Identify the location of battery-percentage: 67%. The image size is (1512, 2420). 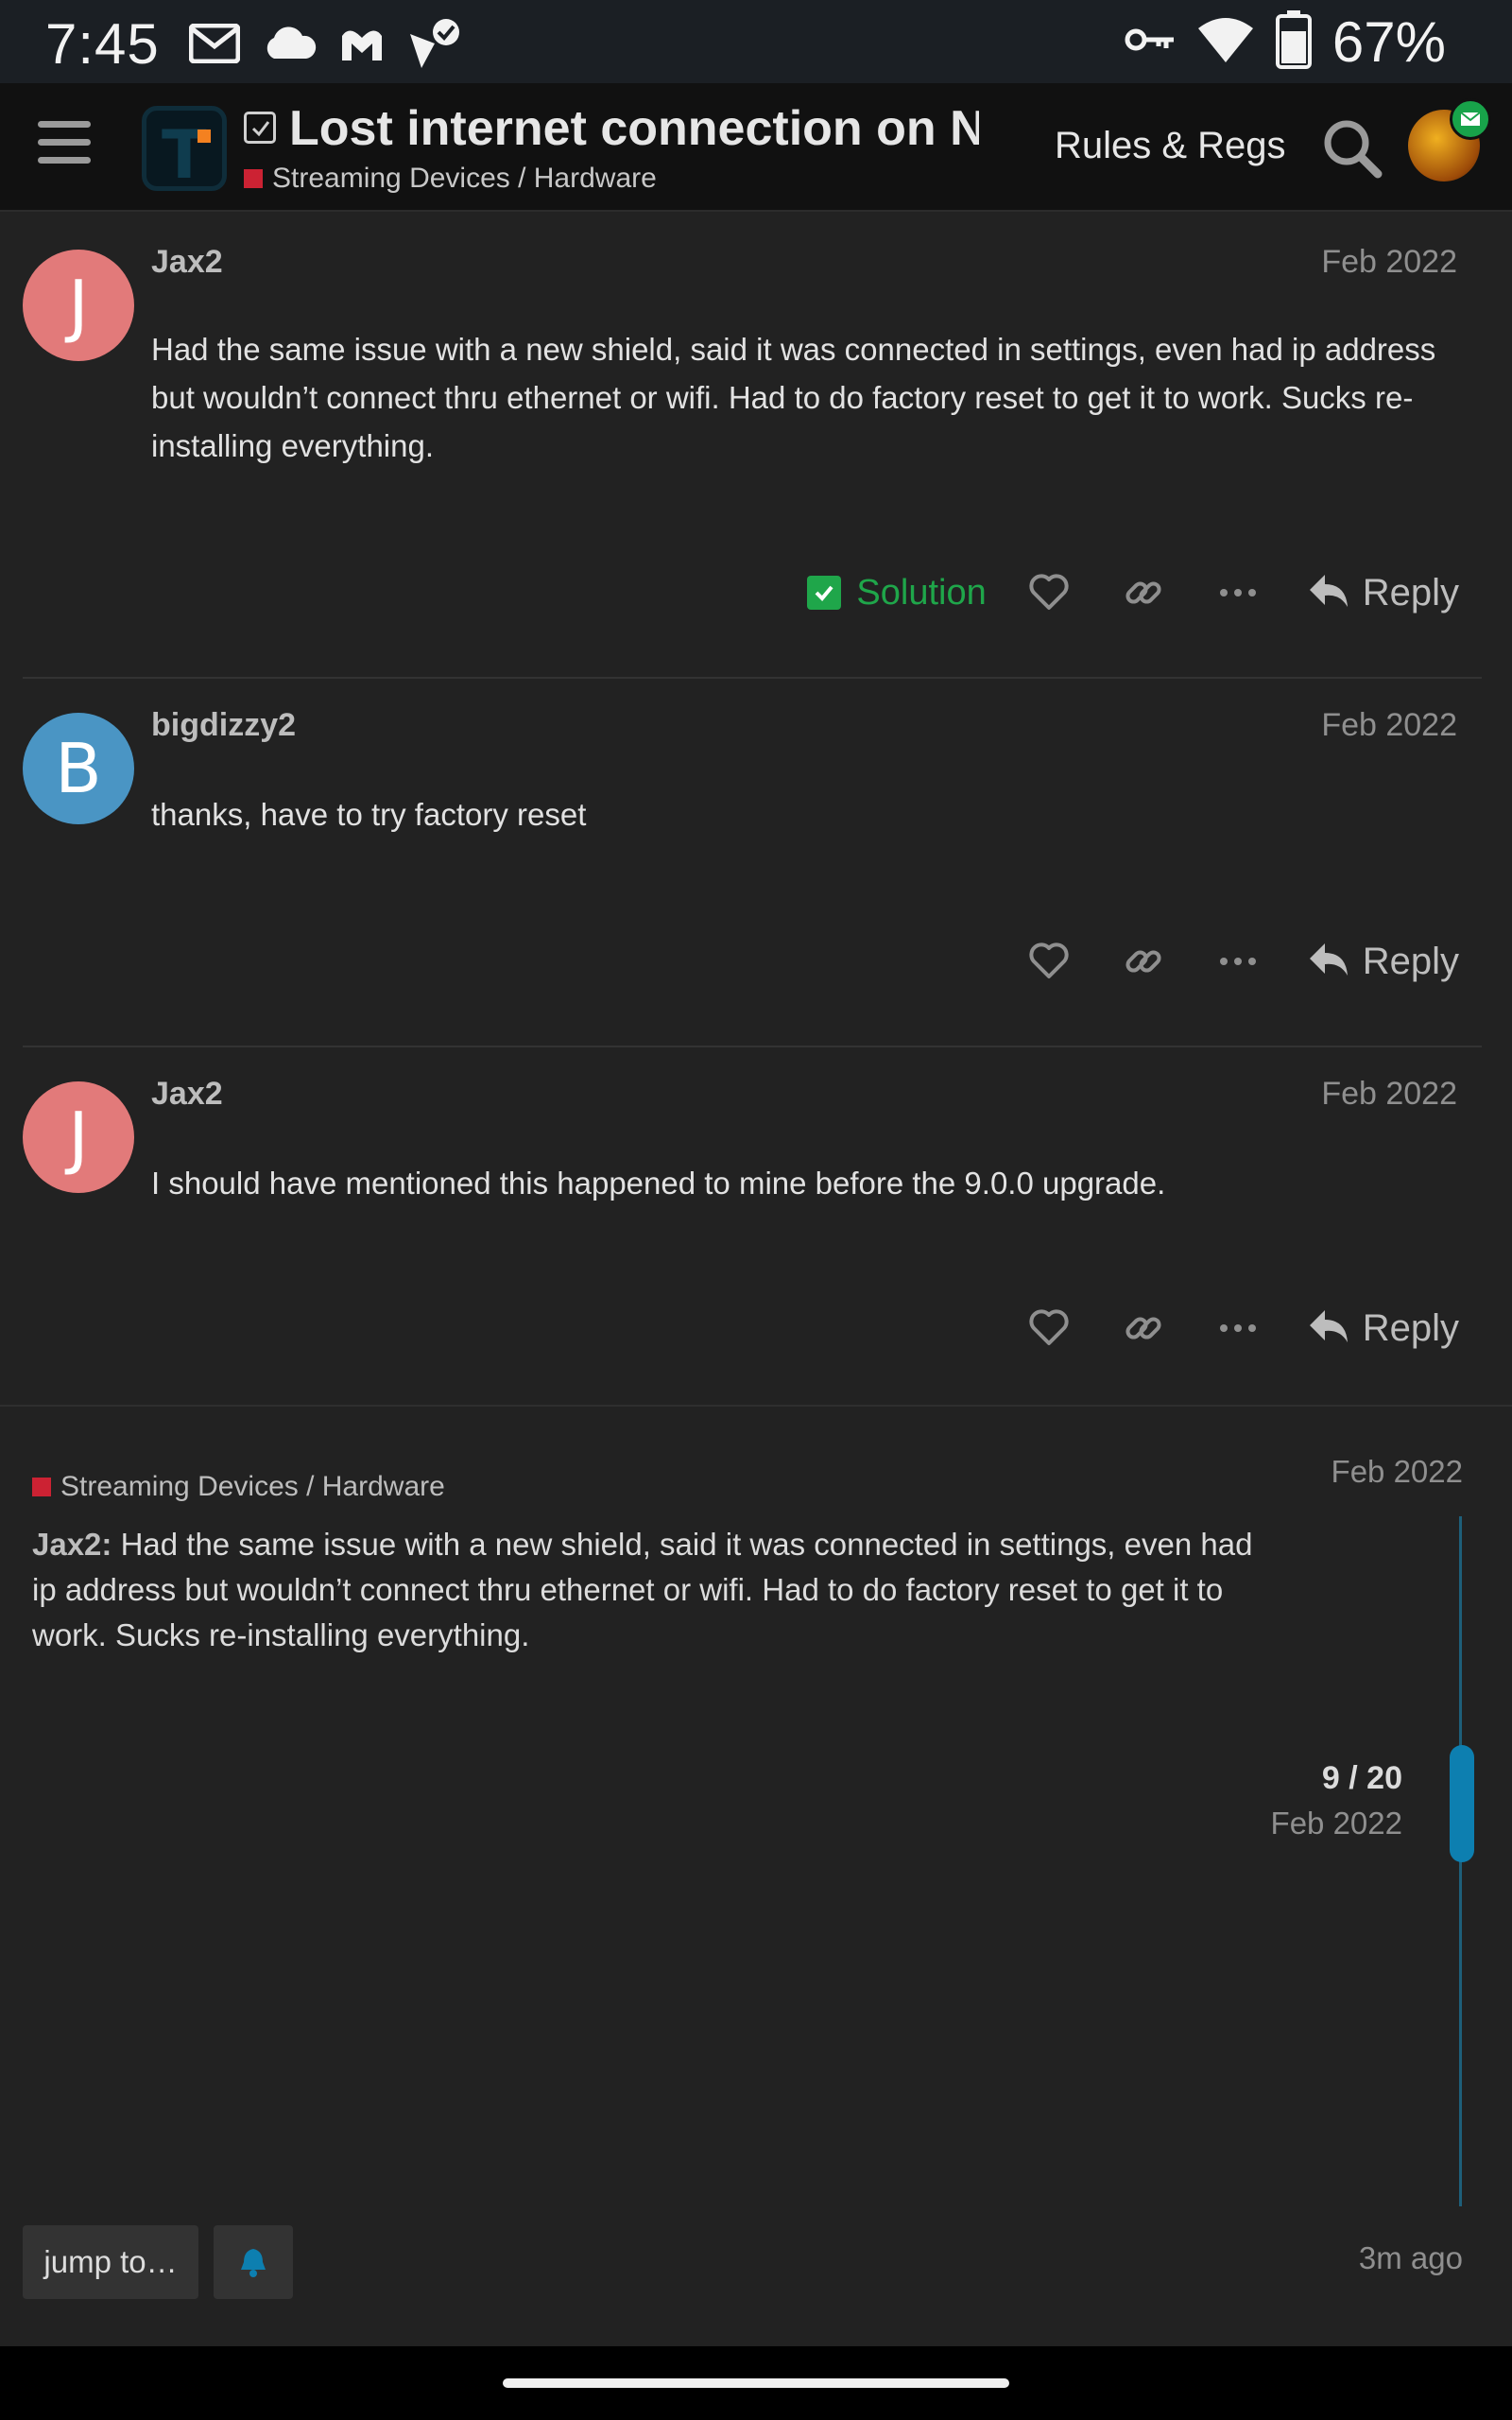
(1389, 42).